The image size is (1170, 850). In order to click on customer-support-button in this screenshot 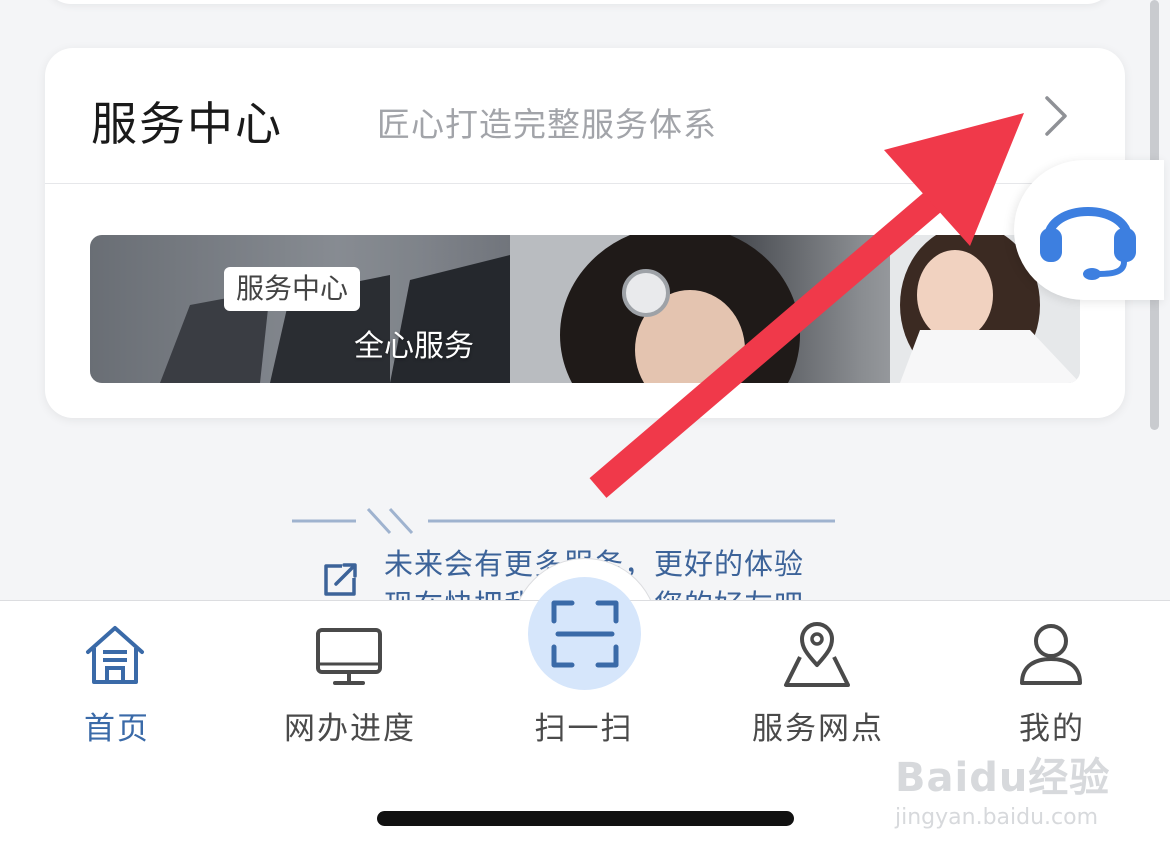, I will do `click(1089, 230)`.